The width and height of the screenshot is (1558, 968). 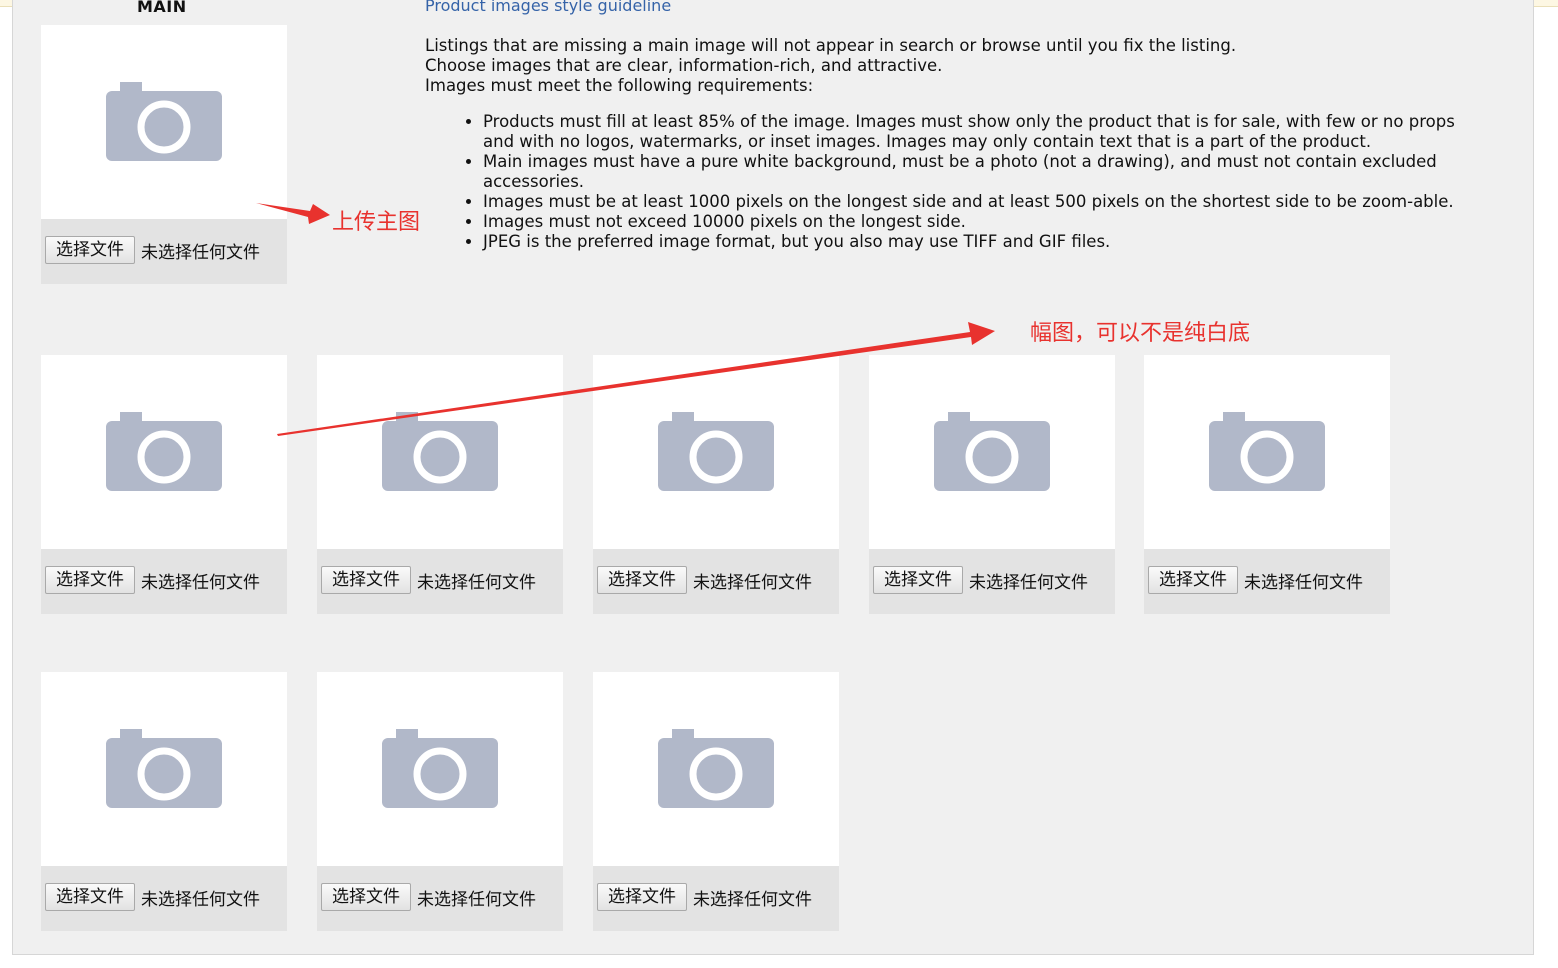 I want to click on annotation-arrows, so click(x=625, y=319).